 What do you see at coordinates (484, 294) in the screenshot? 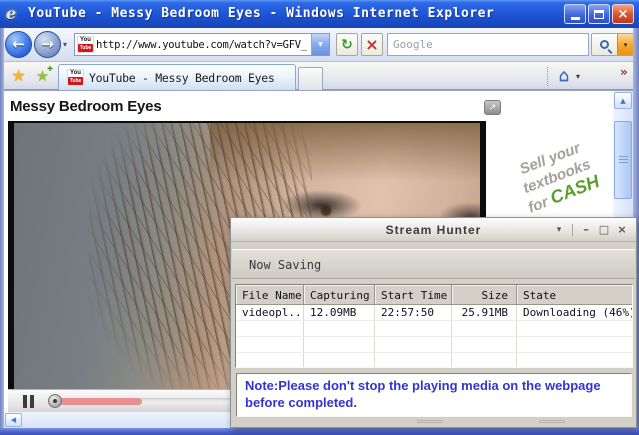
I see `header-size: Size` at bounding box center [484, 294].